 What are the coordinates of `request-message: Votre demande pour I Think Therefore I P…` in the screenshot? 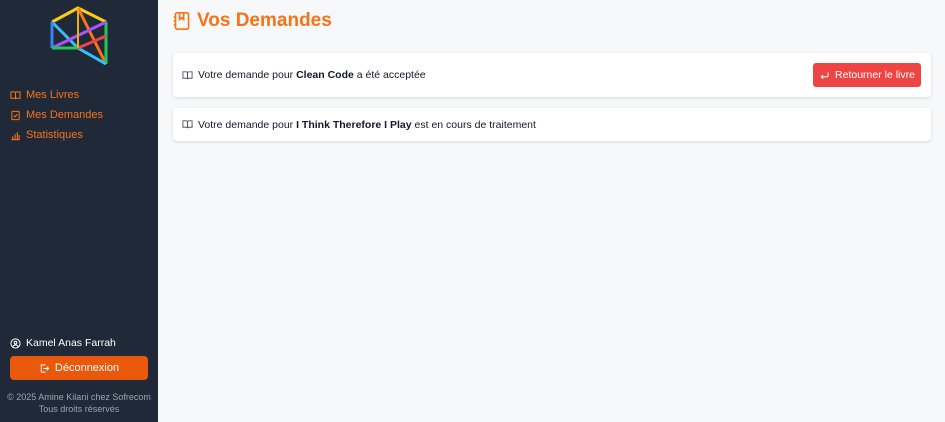 It's located at (367, 125).